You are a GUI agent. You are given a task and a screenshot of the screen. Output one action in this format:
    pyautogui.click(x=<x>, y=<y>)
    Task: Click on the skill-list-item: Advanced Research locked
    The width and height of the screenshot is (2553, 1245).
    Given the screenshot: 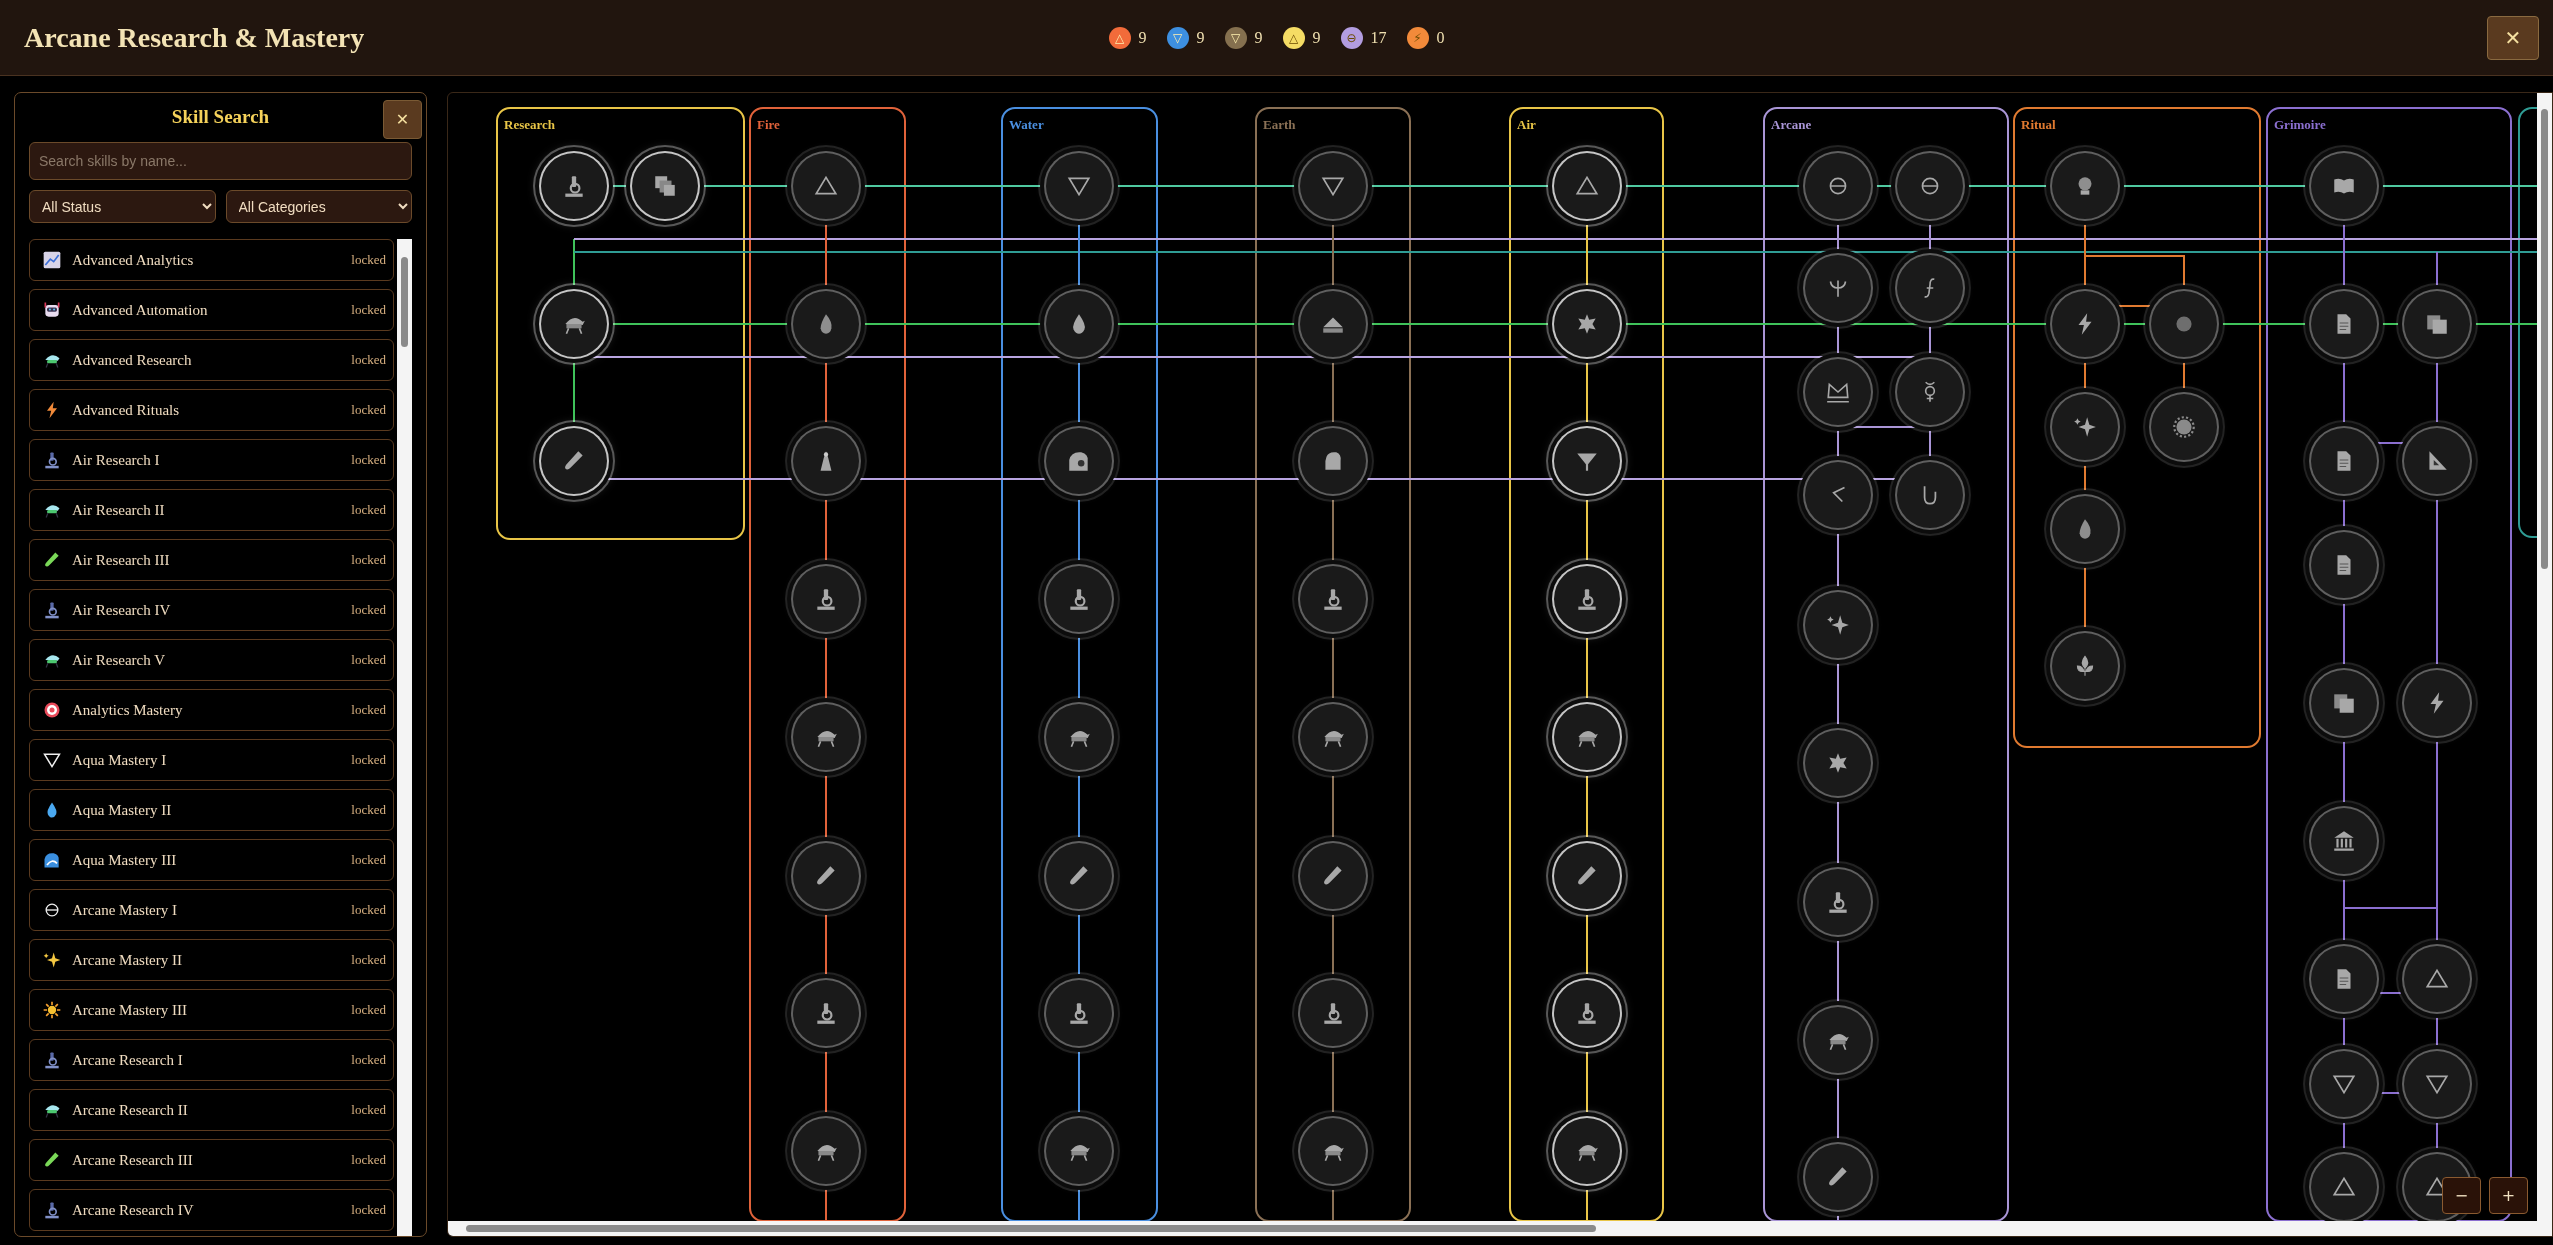 What is the action you would take?
    pyautogui.click(x=211, y=360)
    